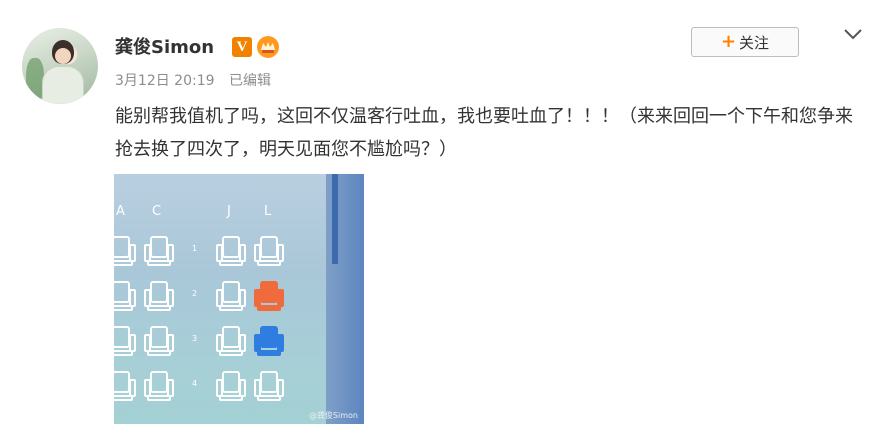 The height and width of the screenshot is (438, 885). What do you see at coordinates (63, 56) in the screenshot?
I see `avatar-face` at bounding box center [63, 56].